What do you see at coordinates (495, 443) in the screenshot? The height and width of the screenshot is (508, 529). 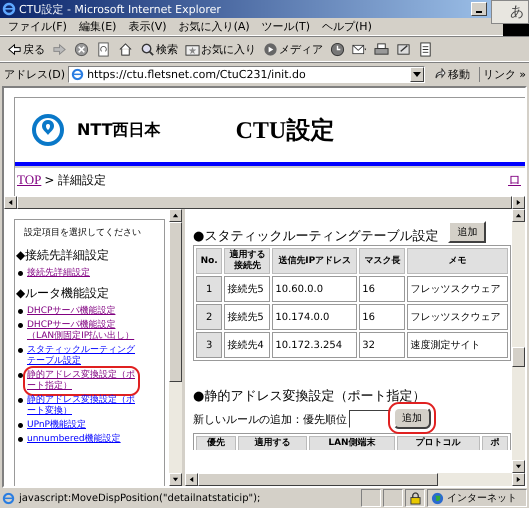 I see `column-header: ポ` at bounding box center [495, 443].